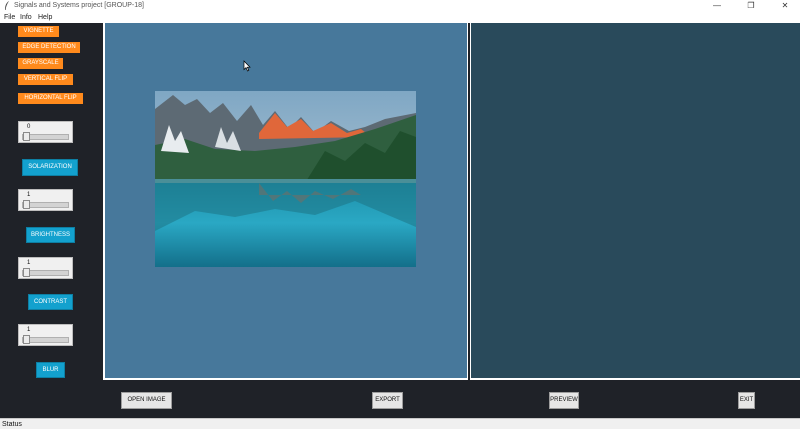 The height and width of the screenshot is (429, 800). What do you see at coordinates (746, 400) in the screenshot?
I see `exit-button: EXIT` at bounding box center [746, 400].